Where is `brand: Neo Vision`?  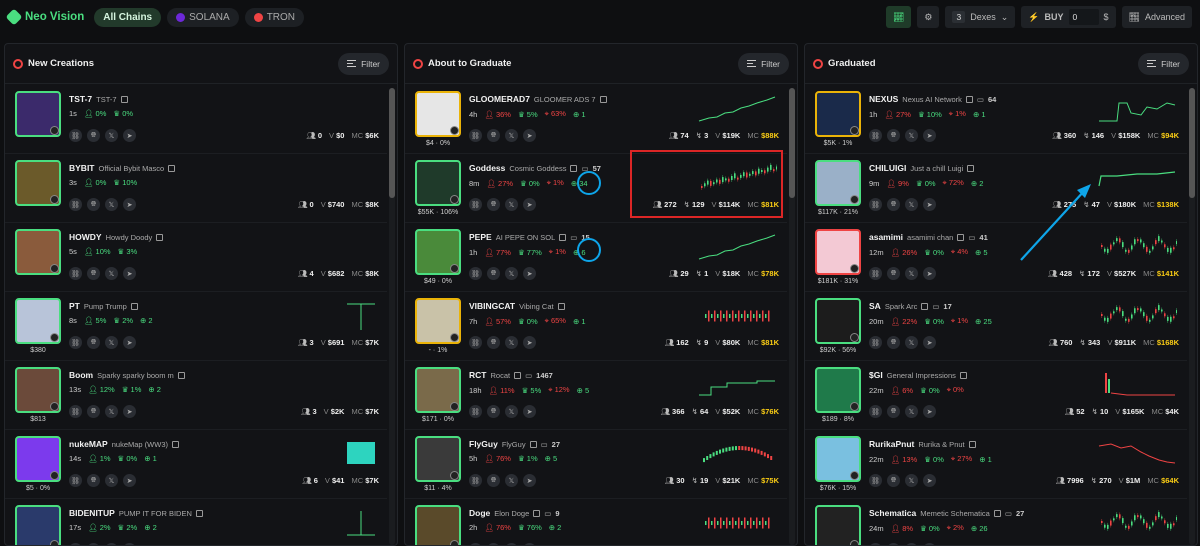 brand: Neo Vision is located at coordinates (44, 17).